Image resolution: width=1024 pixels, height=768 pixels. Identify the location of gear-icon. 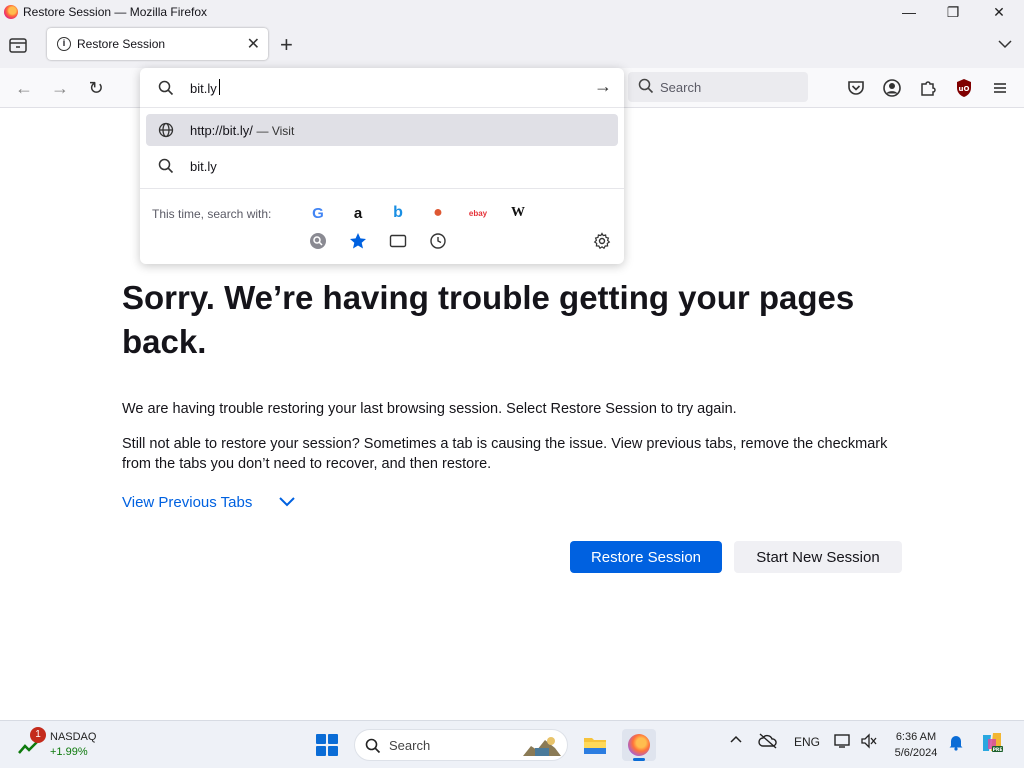
(602, 241).